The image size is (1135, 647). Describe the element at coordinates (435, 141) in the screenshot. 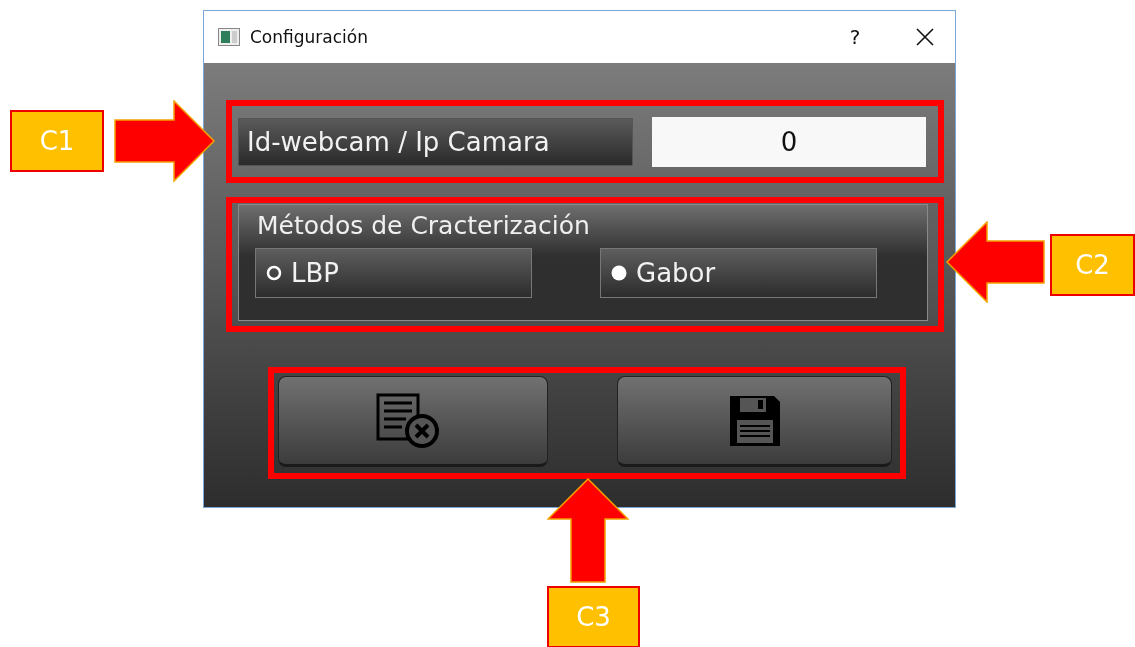

I see `field-label: Id-webcam / Ip Camara` at that location.